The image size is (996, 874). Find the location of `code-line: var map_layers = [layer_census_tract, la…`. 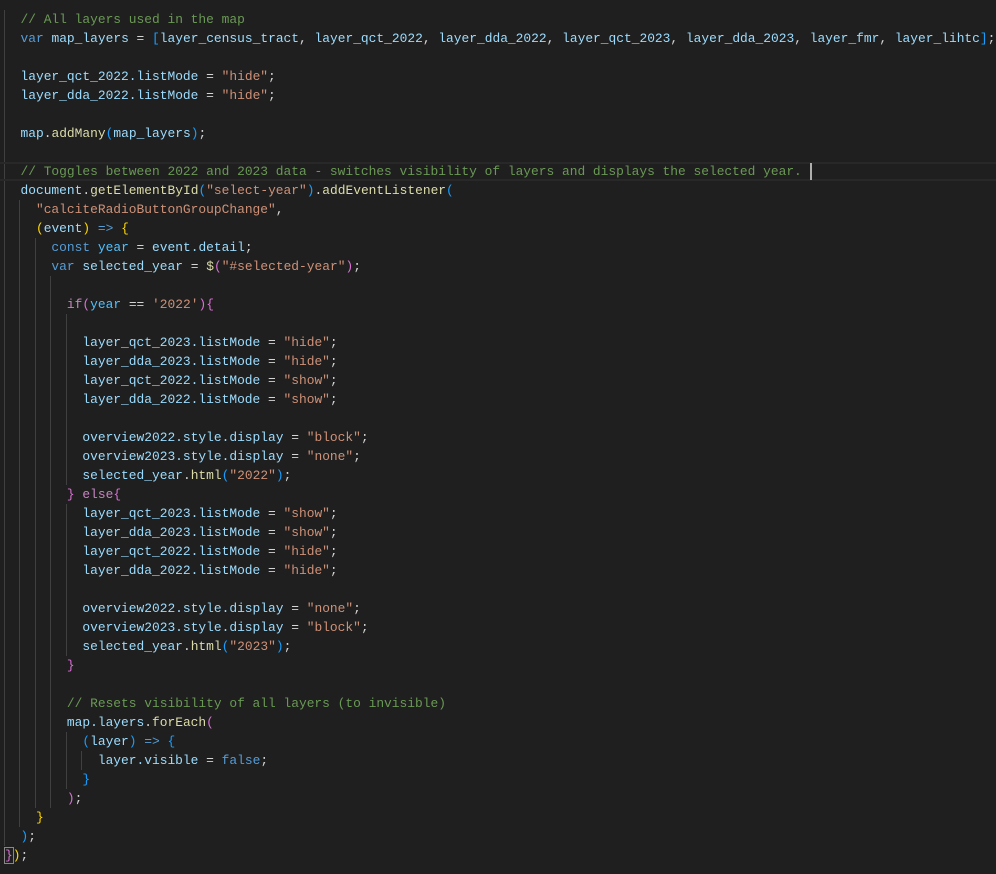

code-line: var map_layers = [layer_census_tract, la… is located at coordinates (500, 38).